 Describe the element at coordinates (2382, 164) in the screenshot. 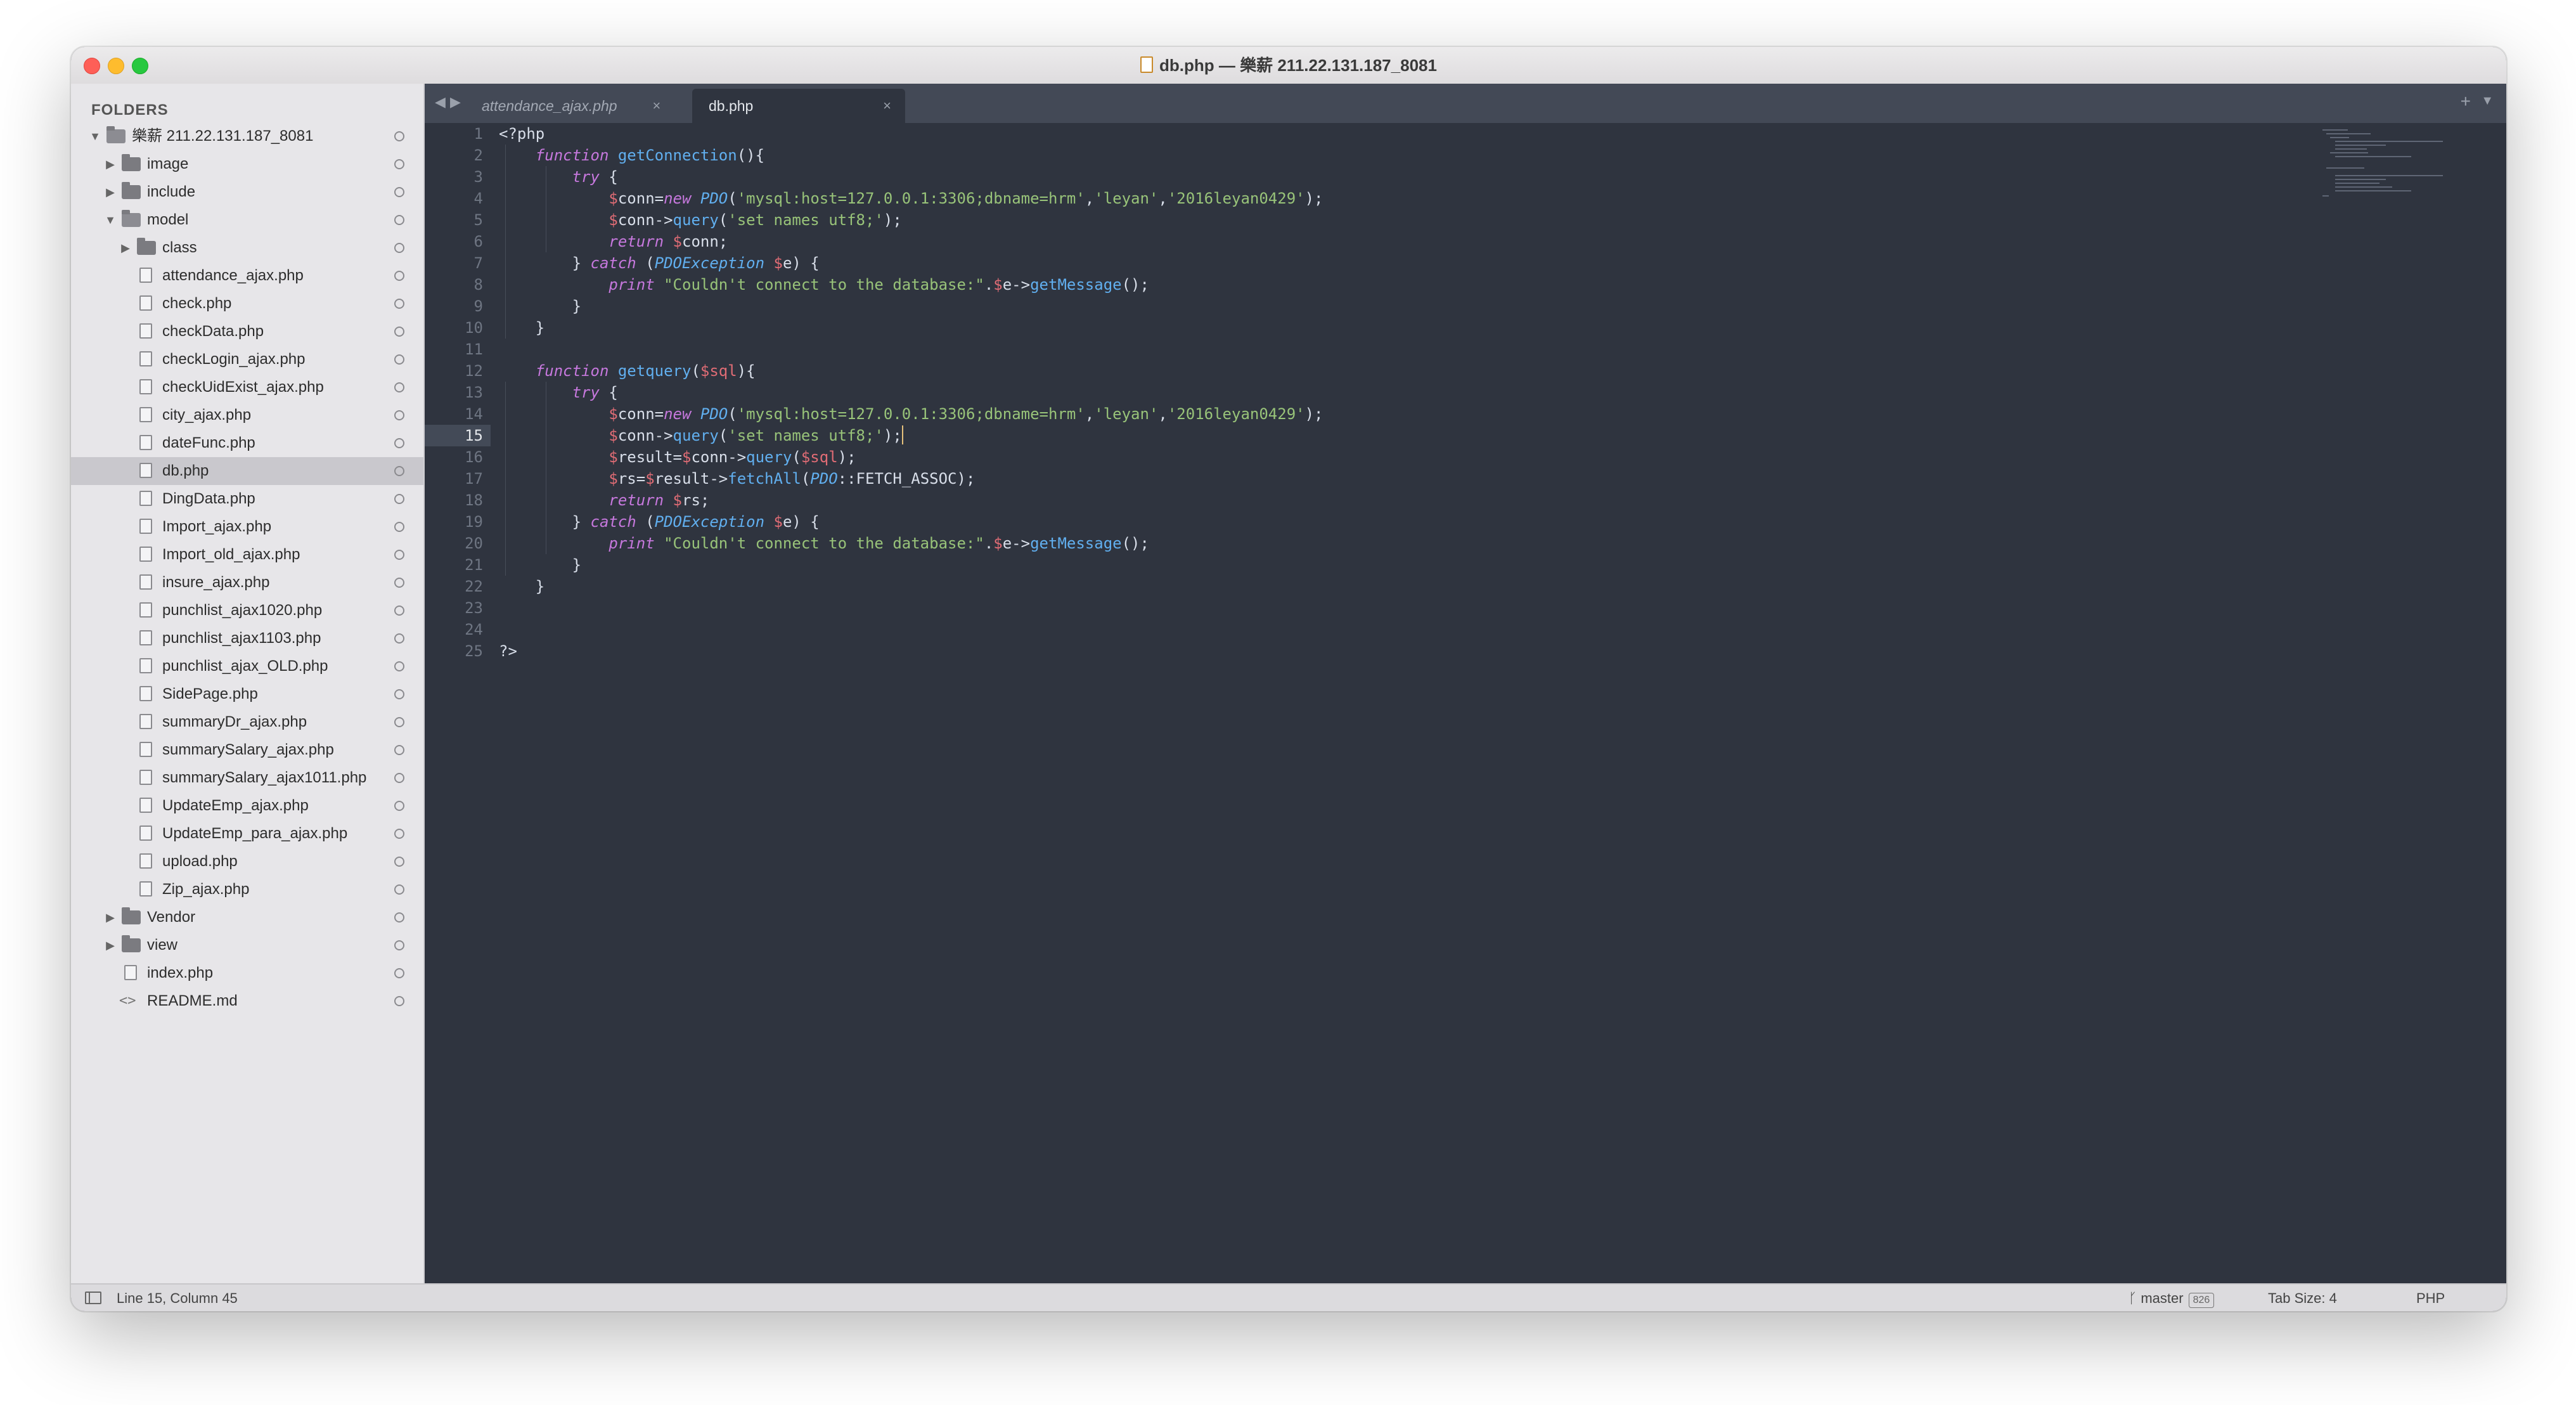

I see `minimap` at that location.